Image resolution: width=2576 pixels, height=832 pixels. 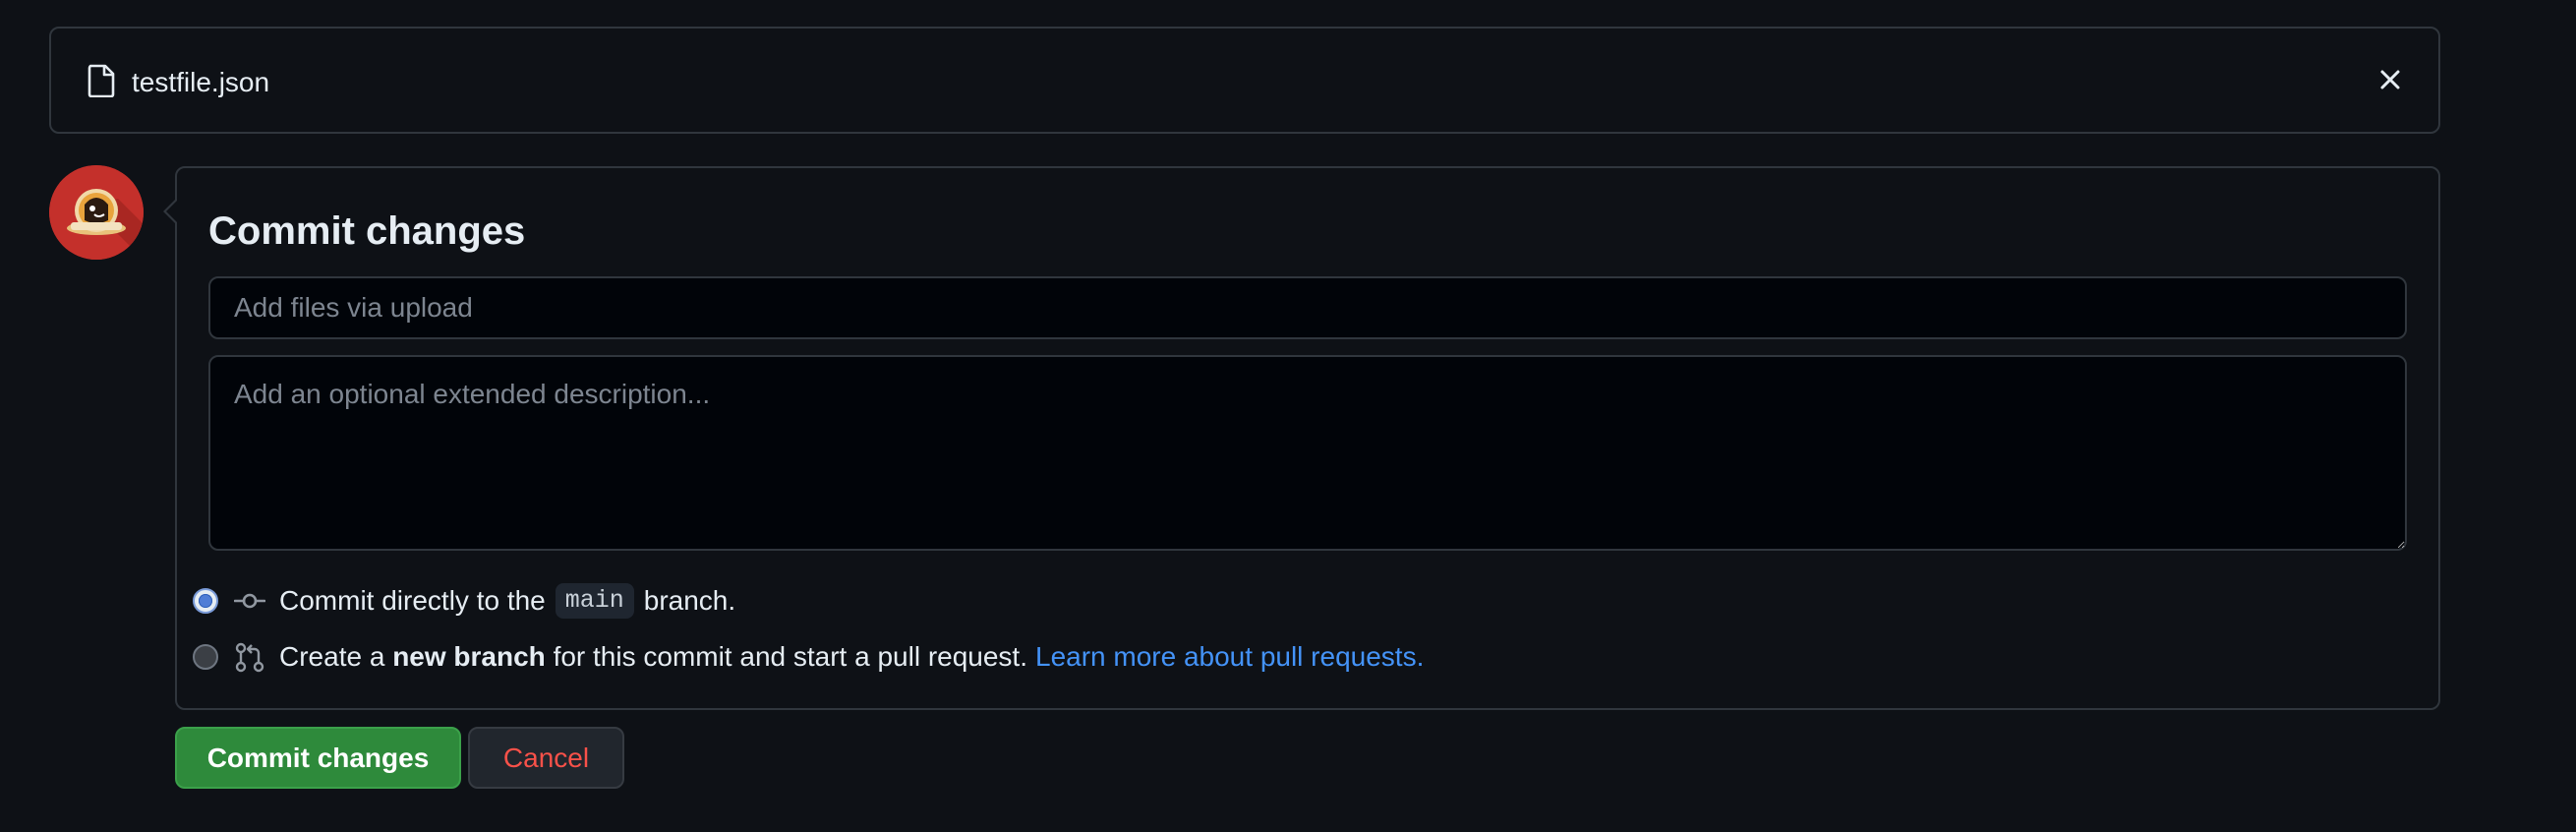 What do you see at coordinates (469, 656) in the screenshot?
I see `new-branch-bold: new branch` at bounding box center [469, 656].